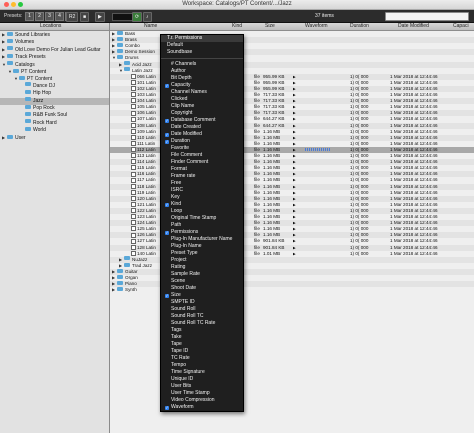 Image resolution: width=474 pixels, height=433 pixels. Describe the element at coordinates (202, 295) in the screenshot. I see `menu-item: ✓ Size` at that location.